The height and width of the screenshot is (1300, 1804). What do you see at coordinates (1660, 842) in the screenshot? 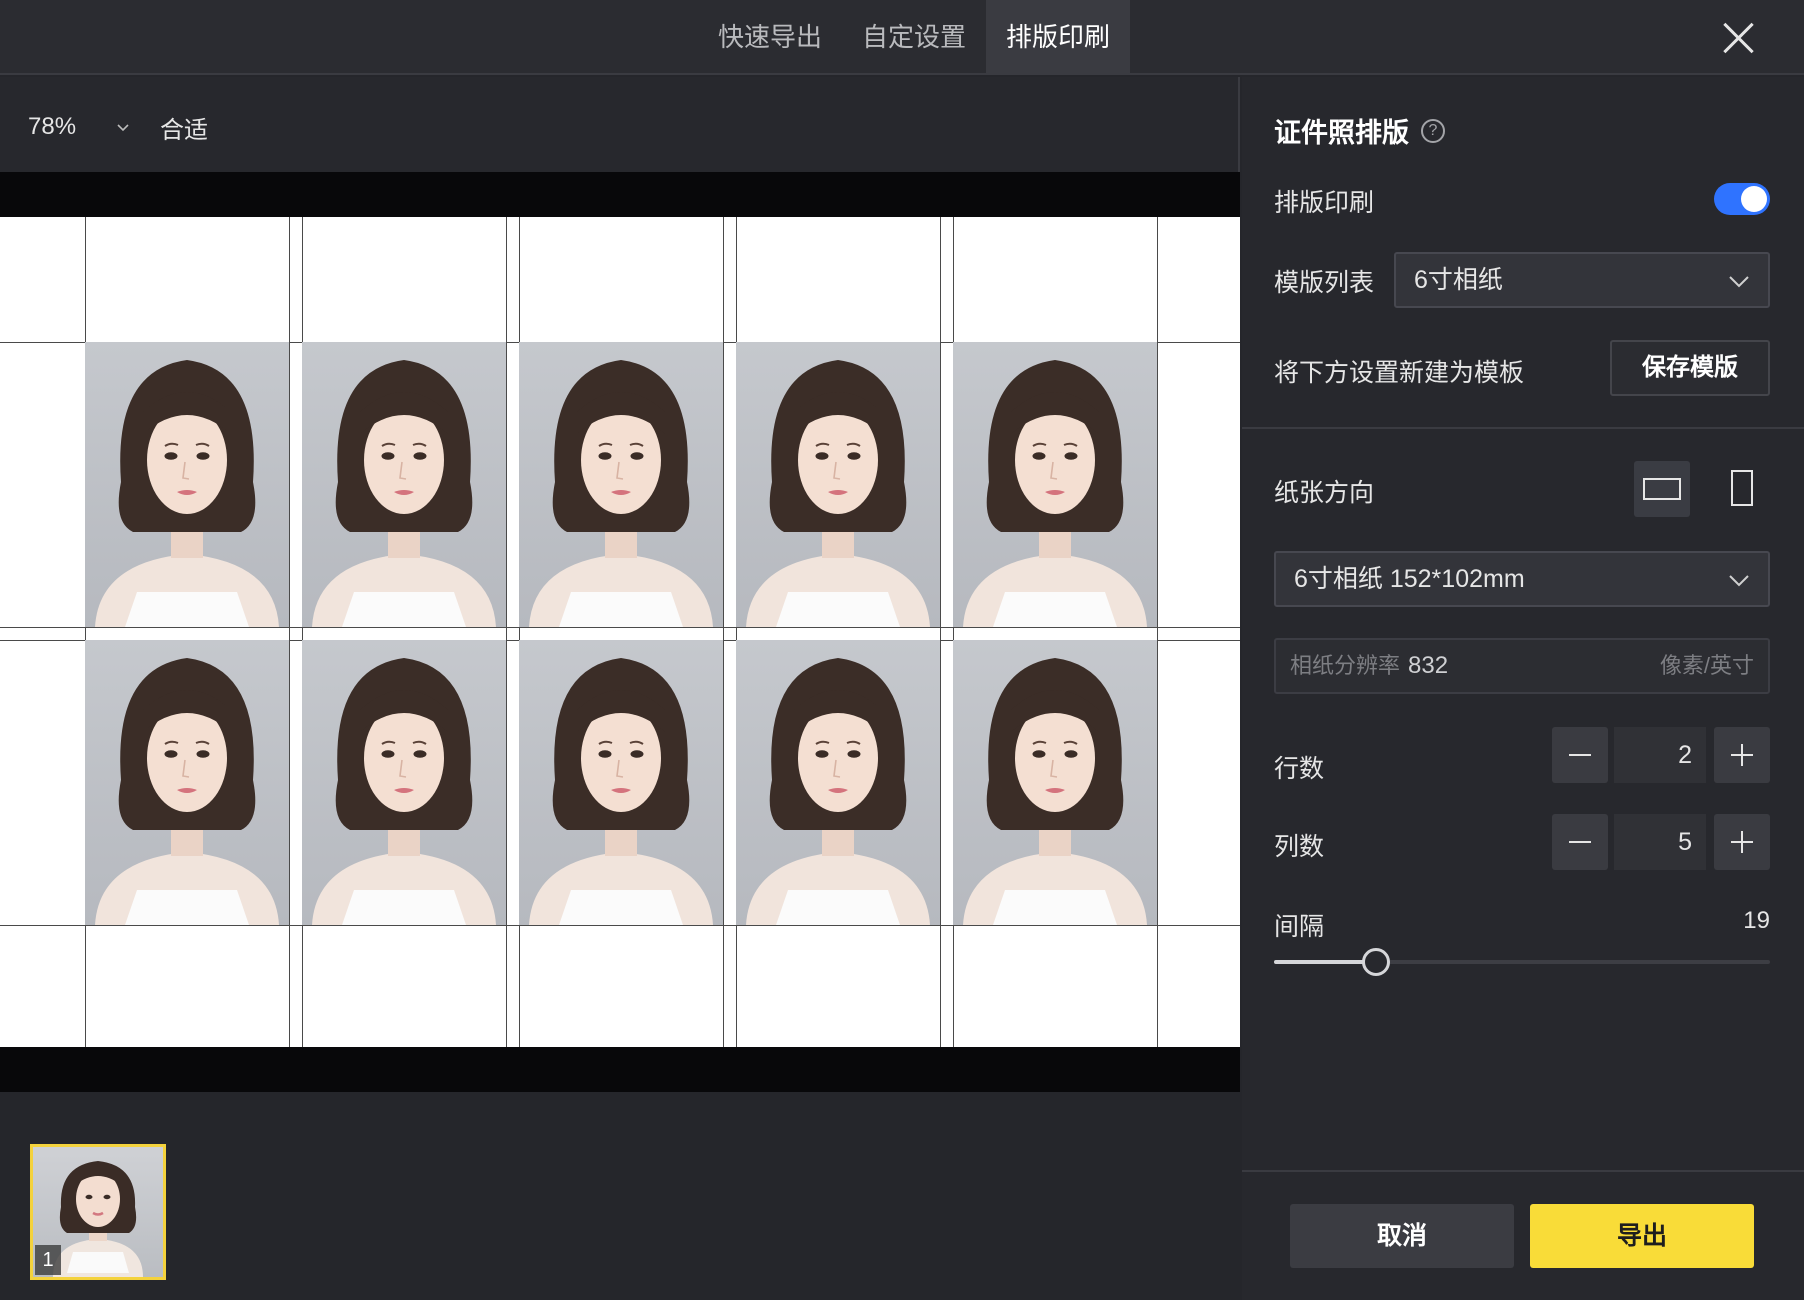
I see `columns-value: 5` at bounding box center [1660, 842].